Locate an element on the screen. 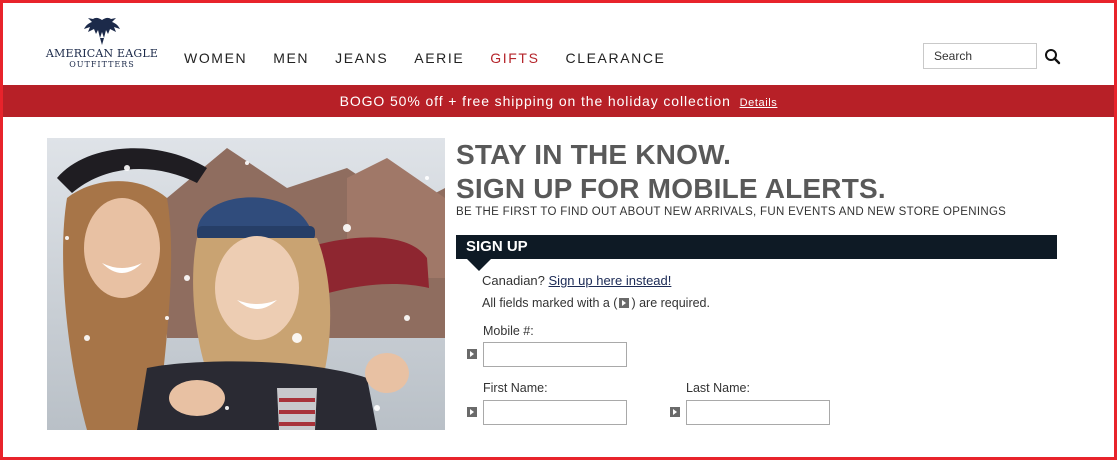 The image size is (1117, 460). search-icon is located at coordinates (1053, 57).